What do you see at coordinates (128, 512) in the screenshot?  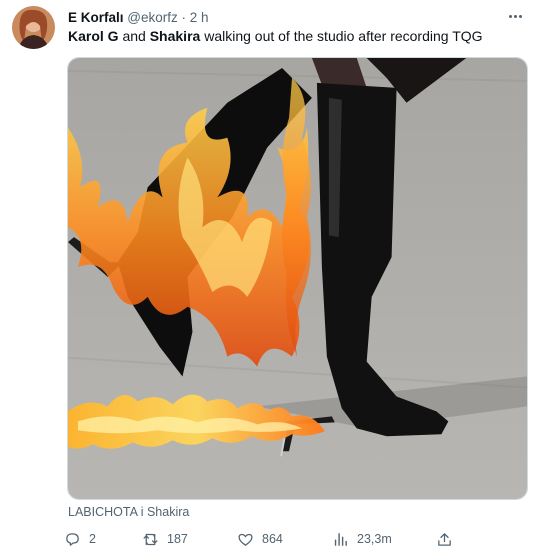 I see `media-attribution: LABICHOTA i Shakira` at bounding box center [128, 512].